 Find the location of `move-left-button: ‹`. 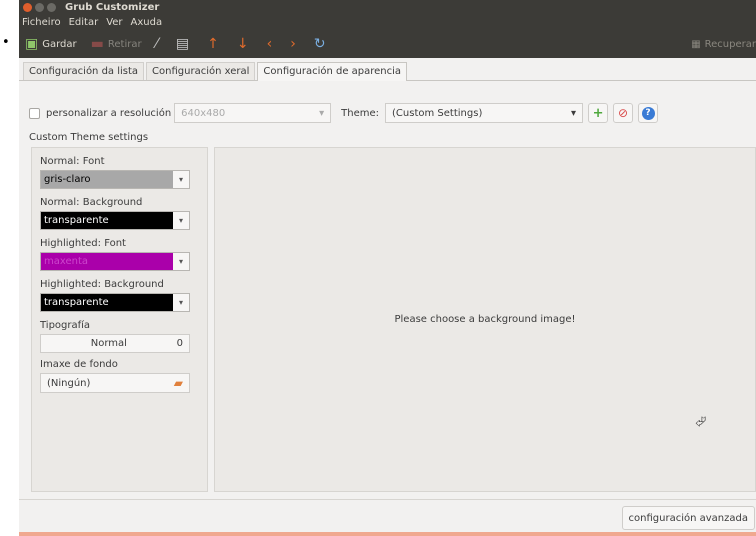

move-left-button: ‹ is located at coordinates (272, 44).